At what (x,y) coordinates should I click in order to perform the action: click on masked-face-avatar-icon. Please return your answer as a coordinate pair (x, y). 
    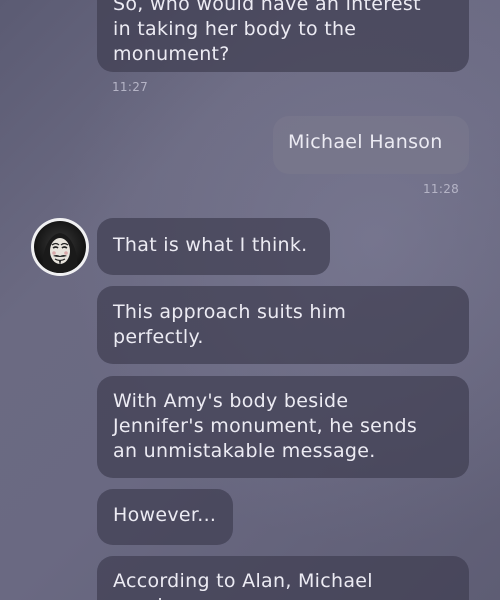
    Looking at the image, I should click on (60, 247).